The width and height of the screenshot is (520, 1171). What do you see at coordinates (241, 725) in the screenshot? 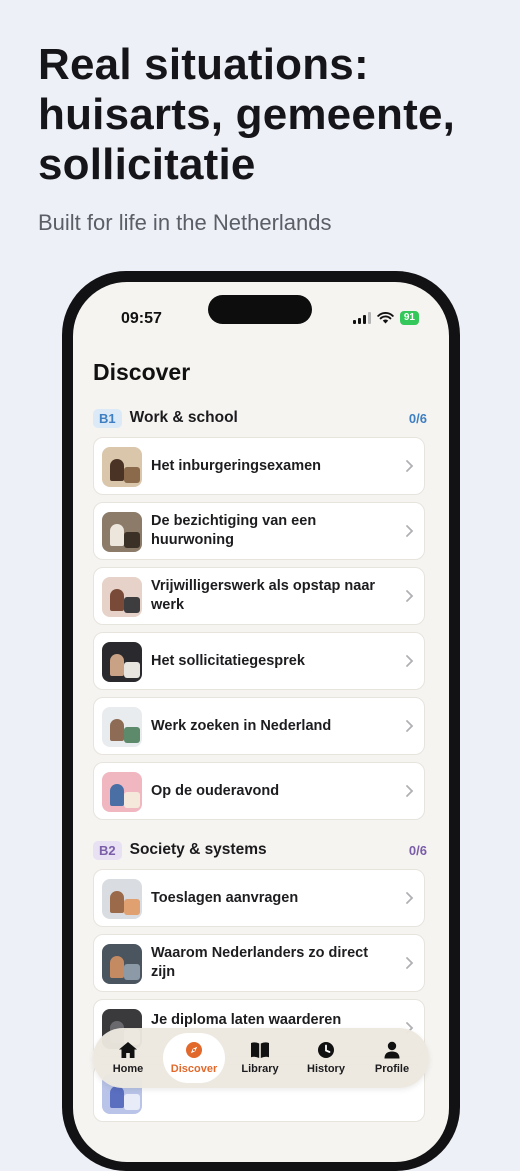
I see `lesson-title: Werk zoeken in Nederland` at bounding box center [241, 725].